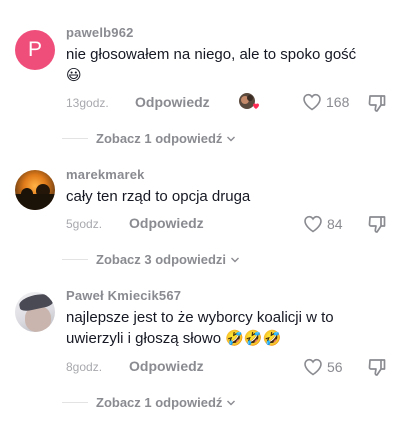 This screenshot has width=400, height=421. What do you see at coordinates (323, 224) in the screenshot?
I see `like-button: 84` at bounding box center [323, 224].